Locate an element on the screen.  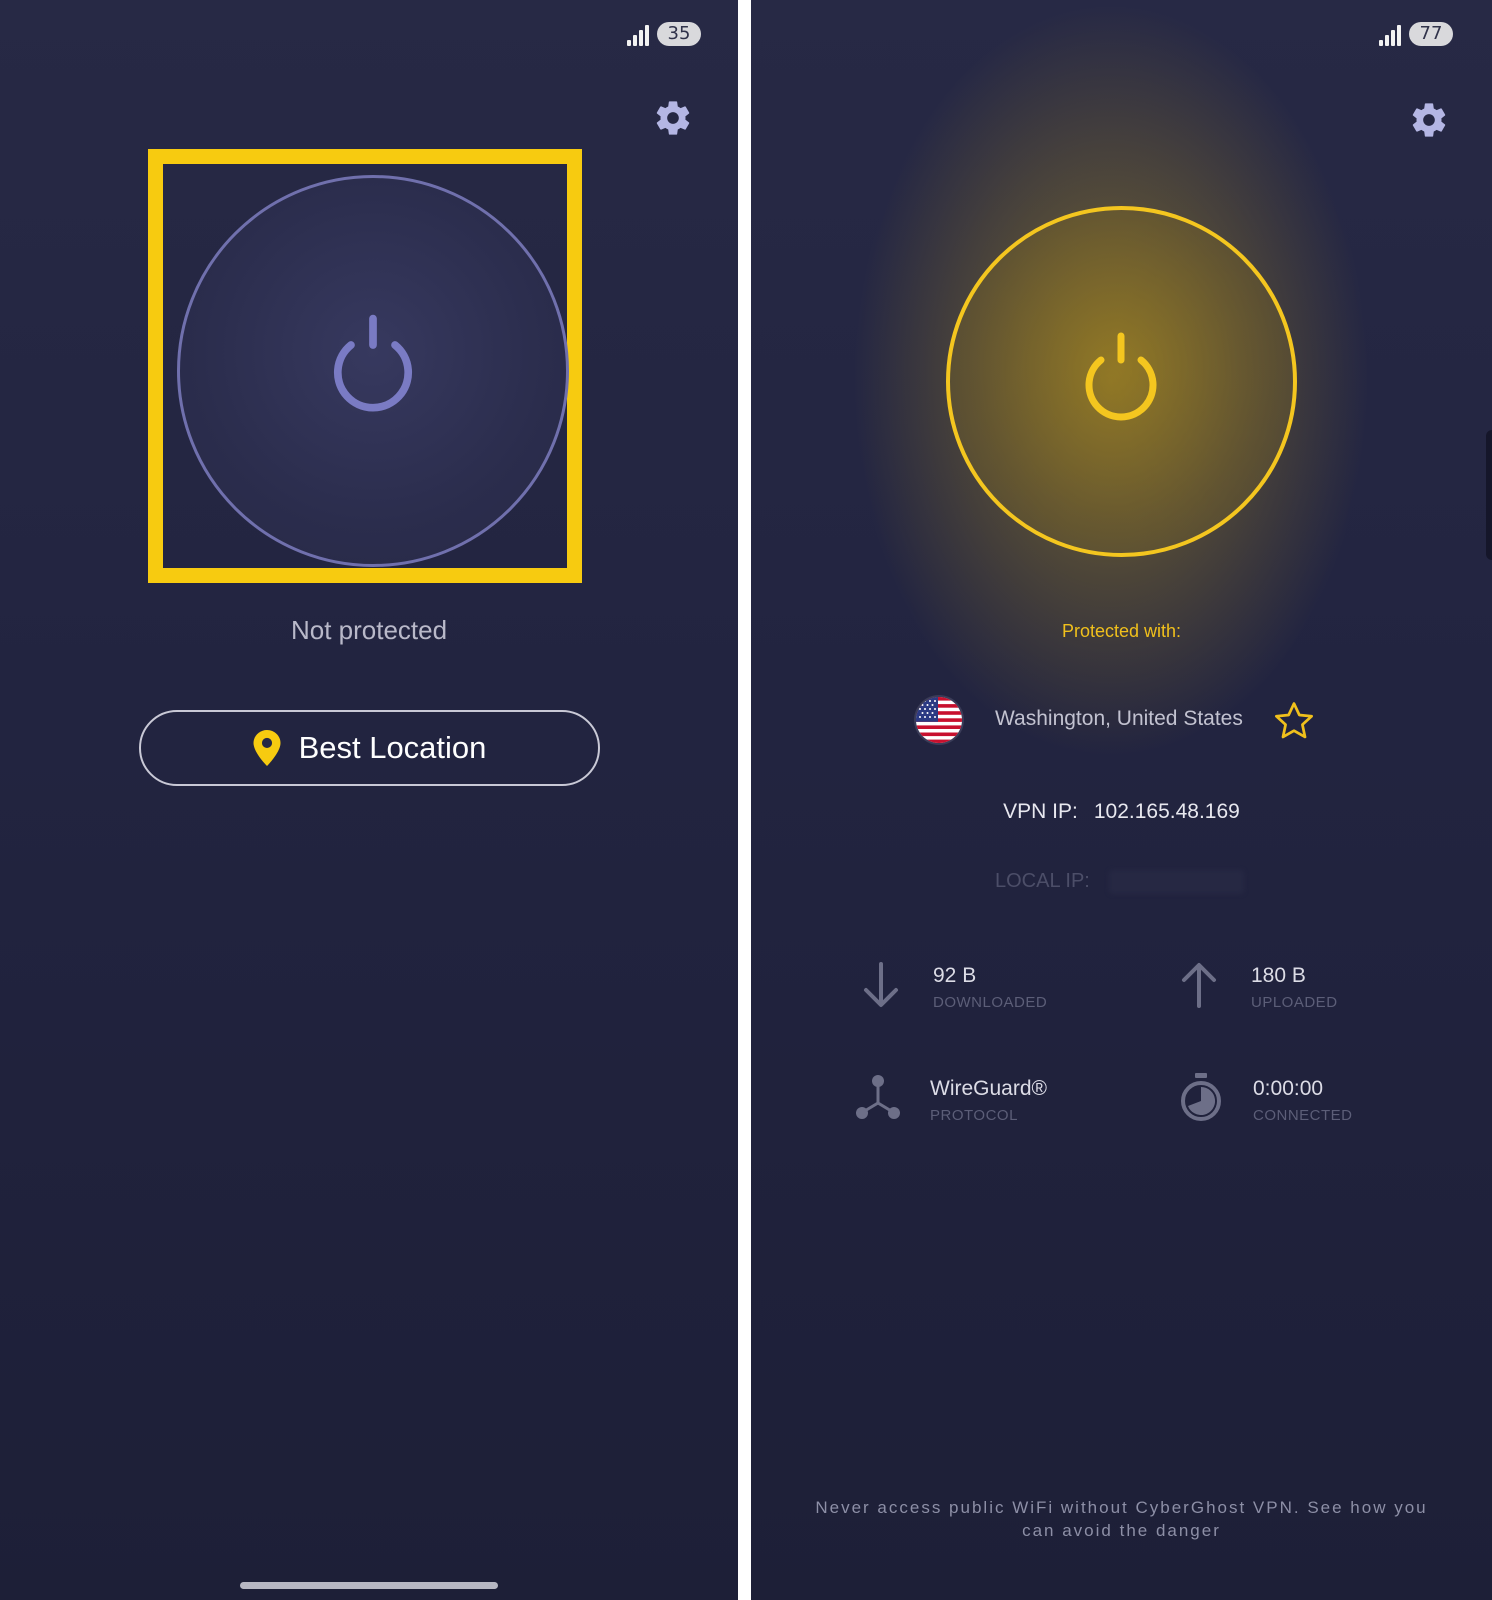
timer-icon is located at coordinates (1201, 1097).